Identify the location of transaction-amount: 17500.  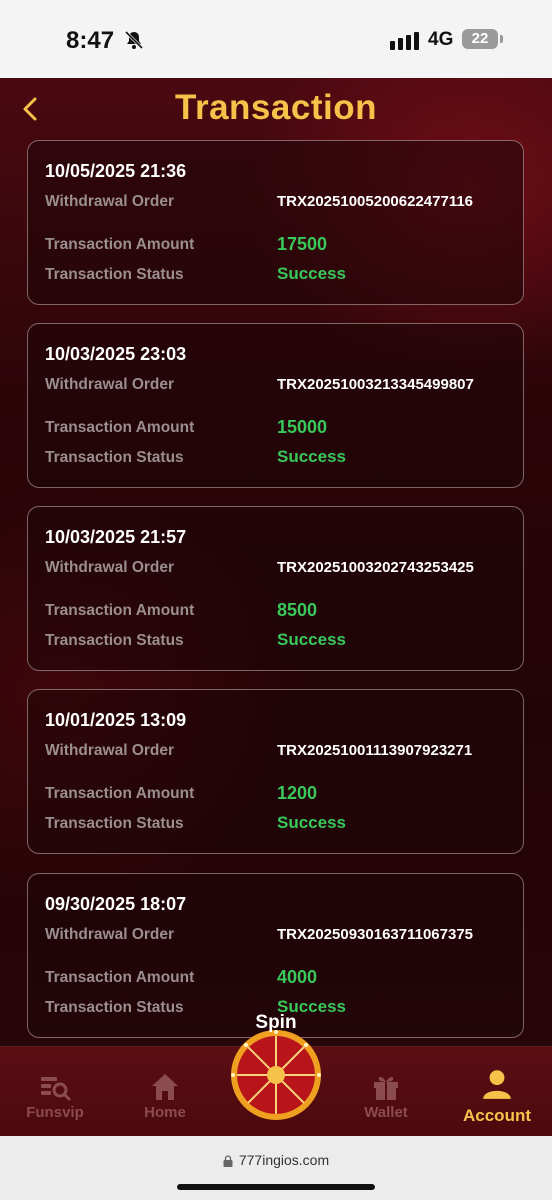
(302, 244).